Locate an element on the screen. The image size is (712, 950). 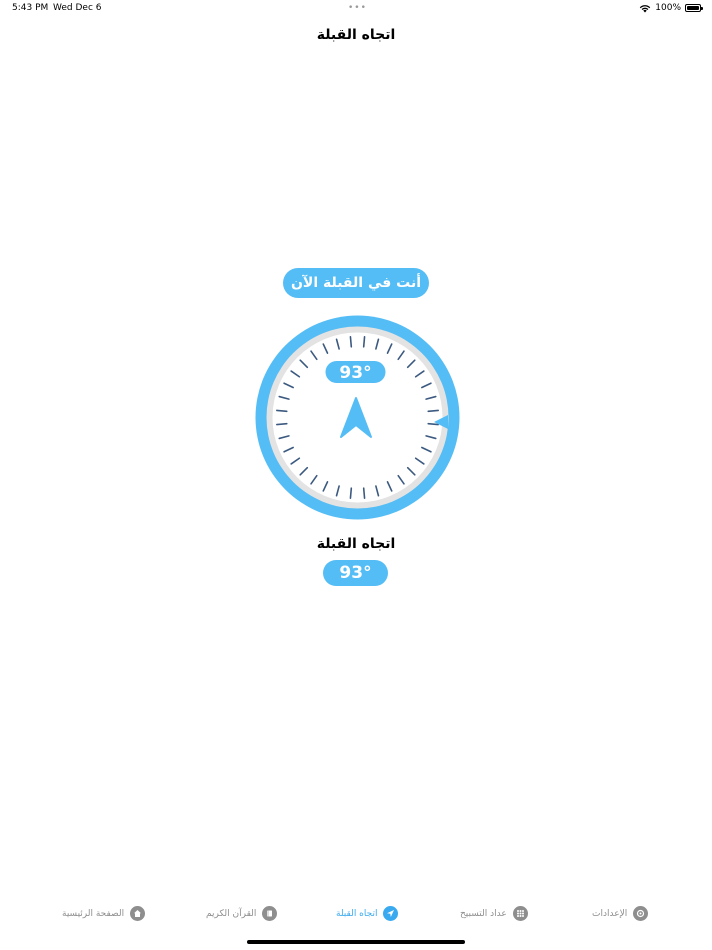
tab-qibla-label: اتجاه القبلة is located at coordinates (357, 913).